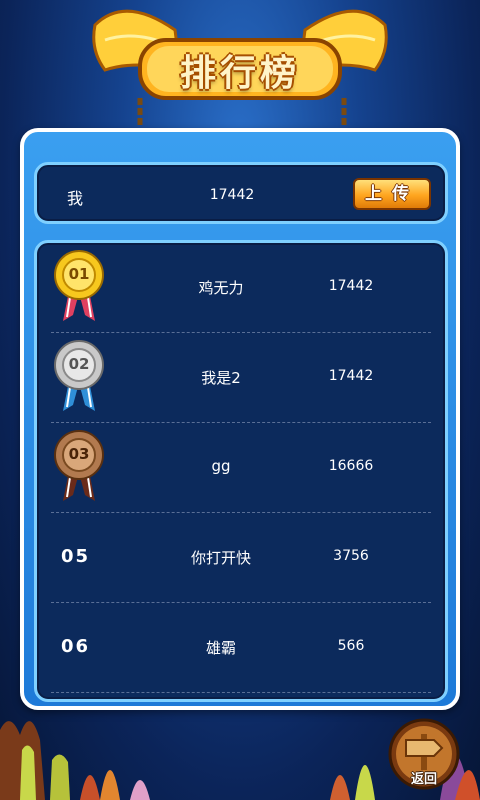 The width and height of the screenshot is (480, 800). Describe the element at coordinates (79, 364) in the screenshot. I see `rank-number: 02` at that location.